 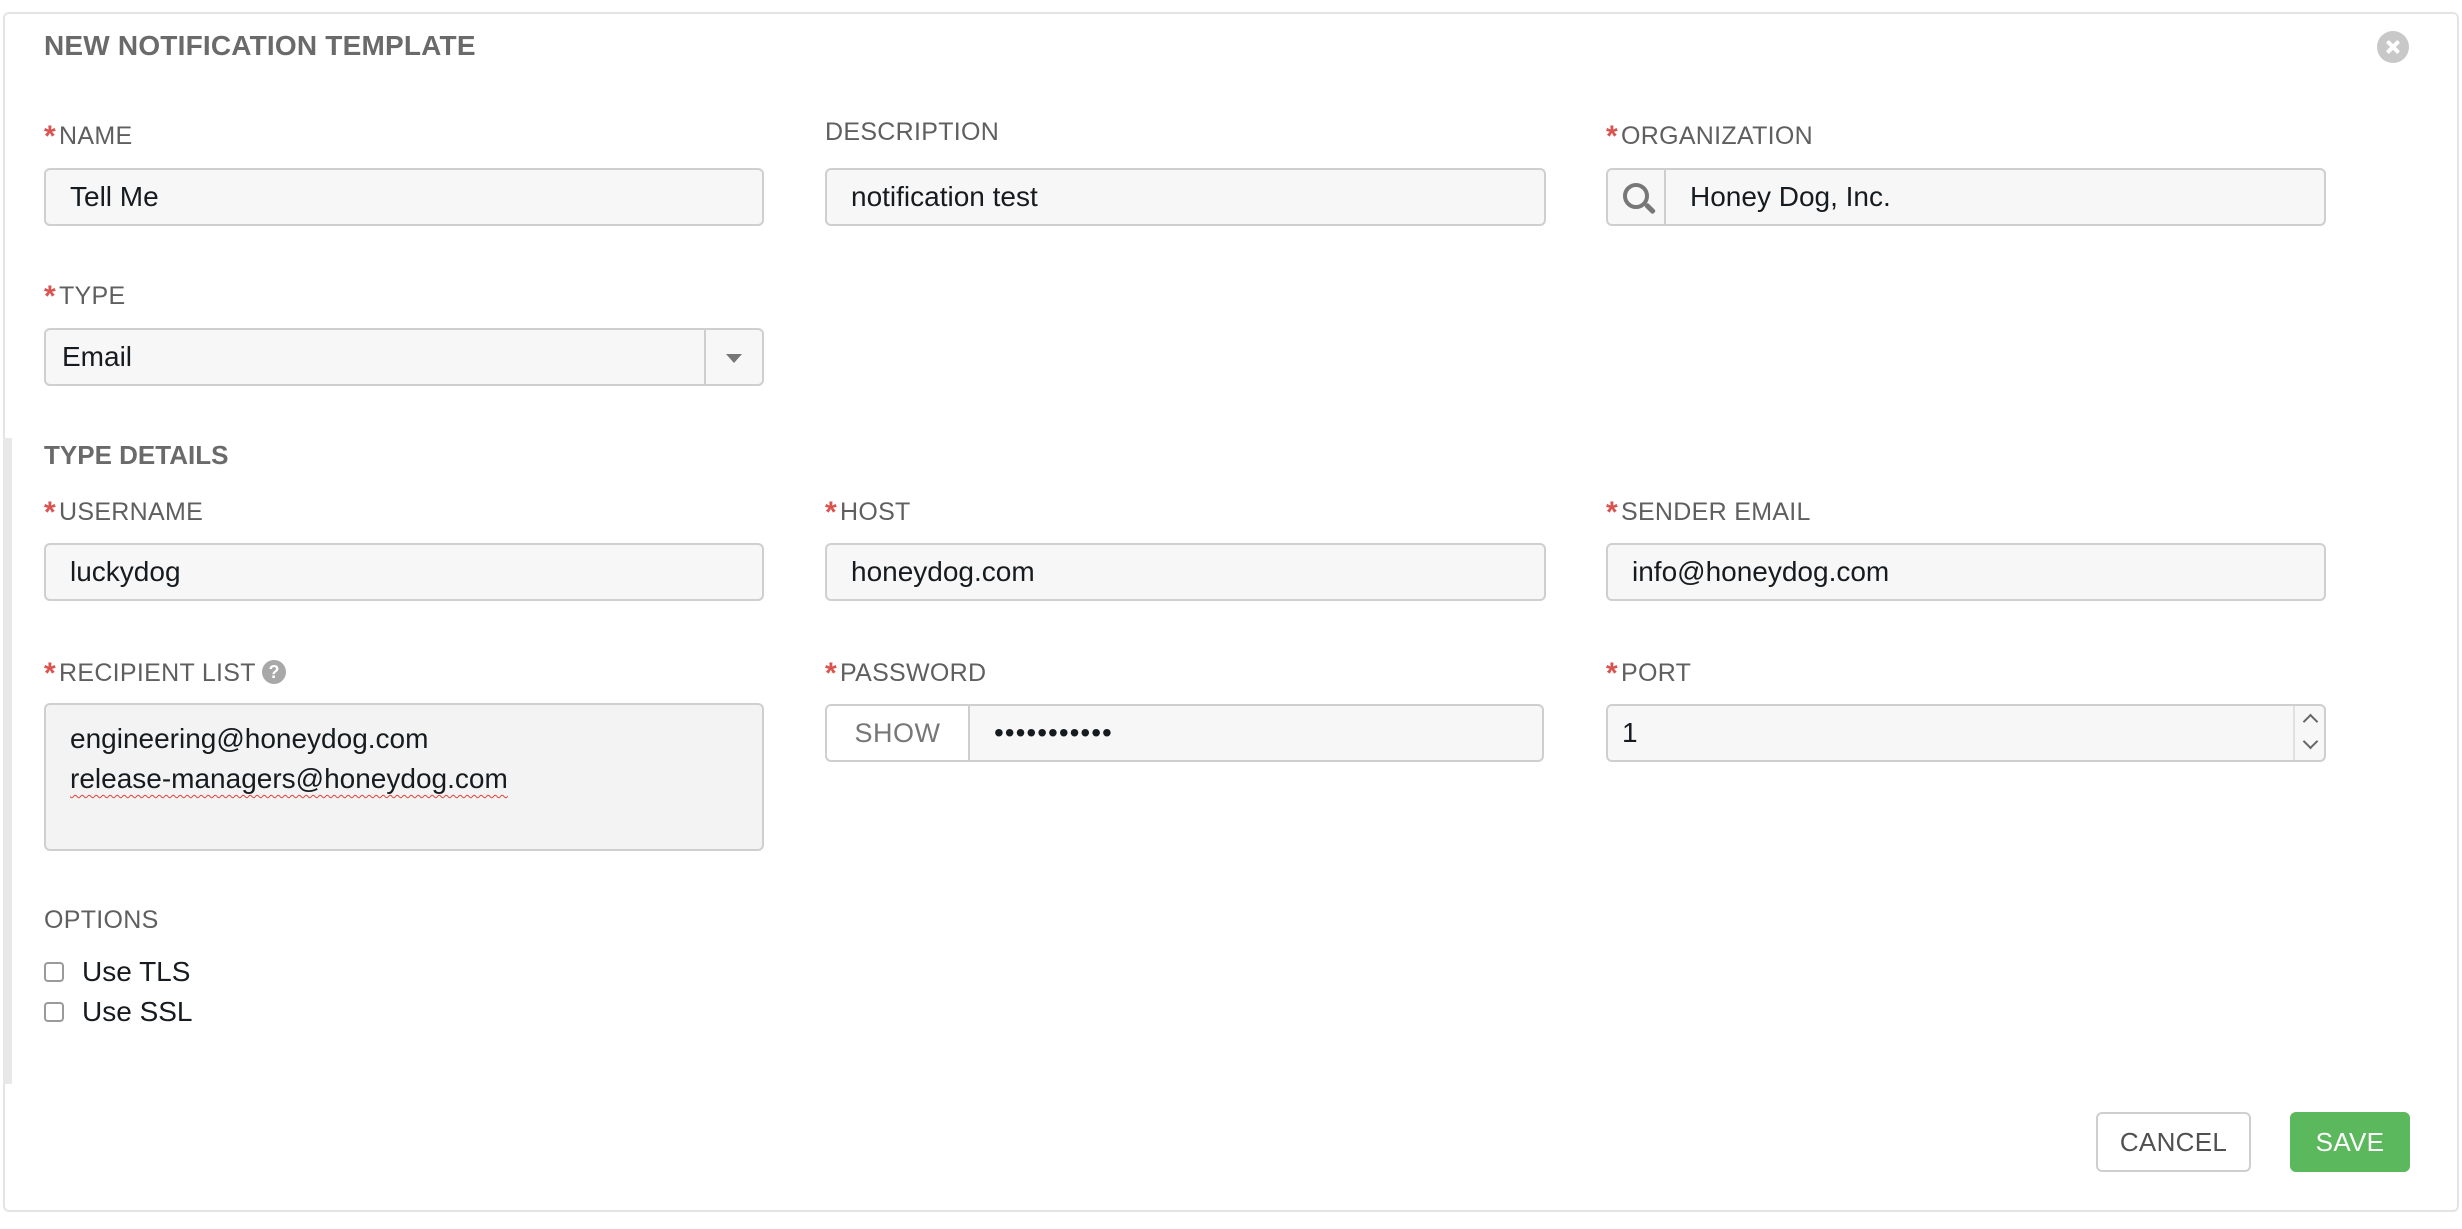 What do you see at coordinates (912, 132) in the screenshot?
I see `description-label: DESCRIPTION` at bounding box center [912, 132].